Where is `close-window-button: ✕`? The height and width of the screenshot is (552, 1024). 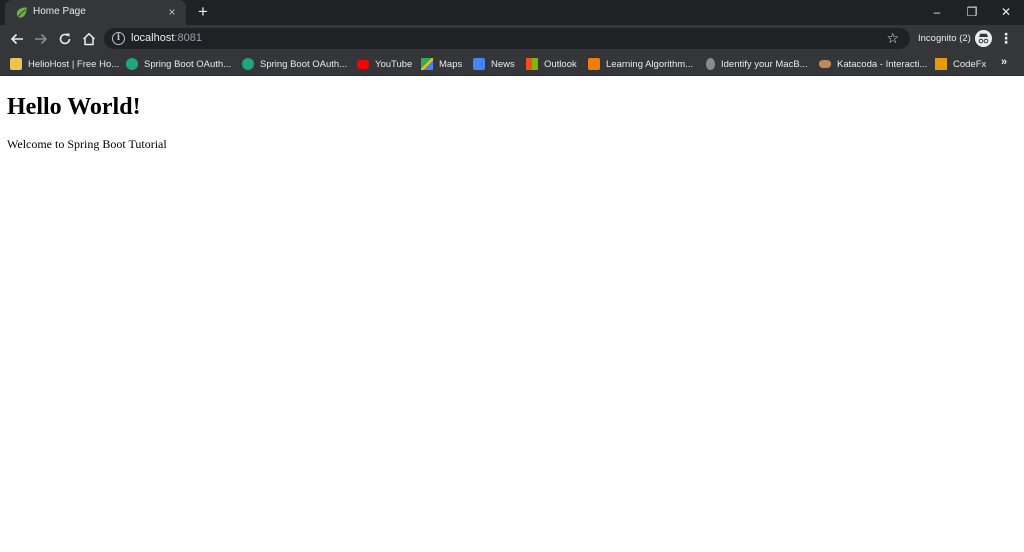 close-window-button: ✕ is located at coordinates (1006, 12).